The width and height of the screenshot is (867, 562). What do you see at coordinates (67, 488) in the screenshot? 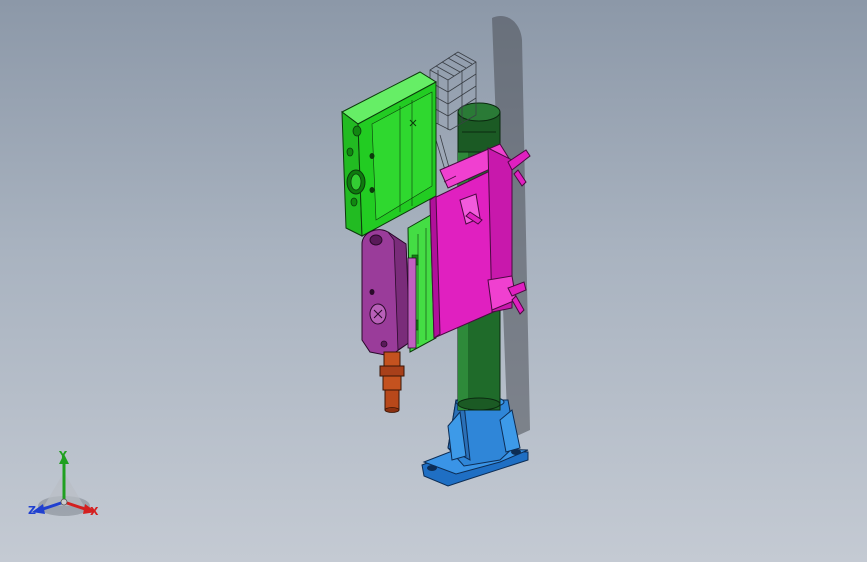
I see `orientation-triad: X Y Z` at bounding box center [67, 488].